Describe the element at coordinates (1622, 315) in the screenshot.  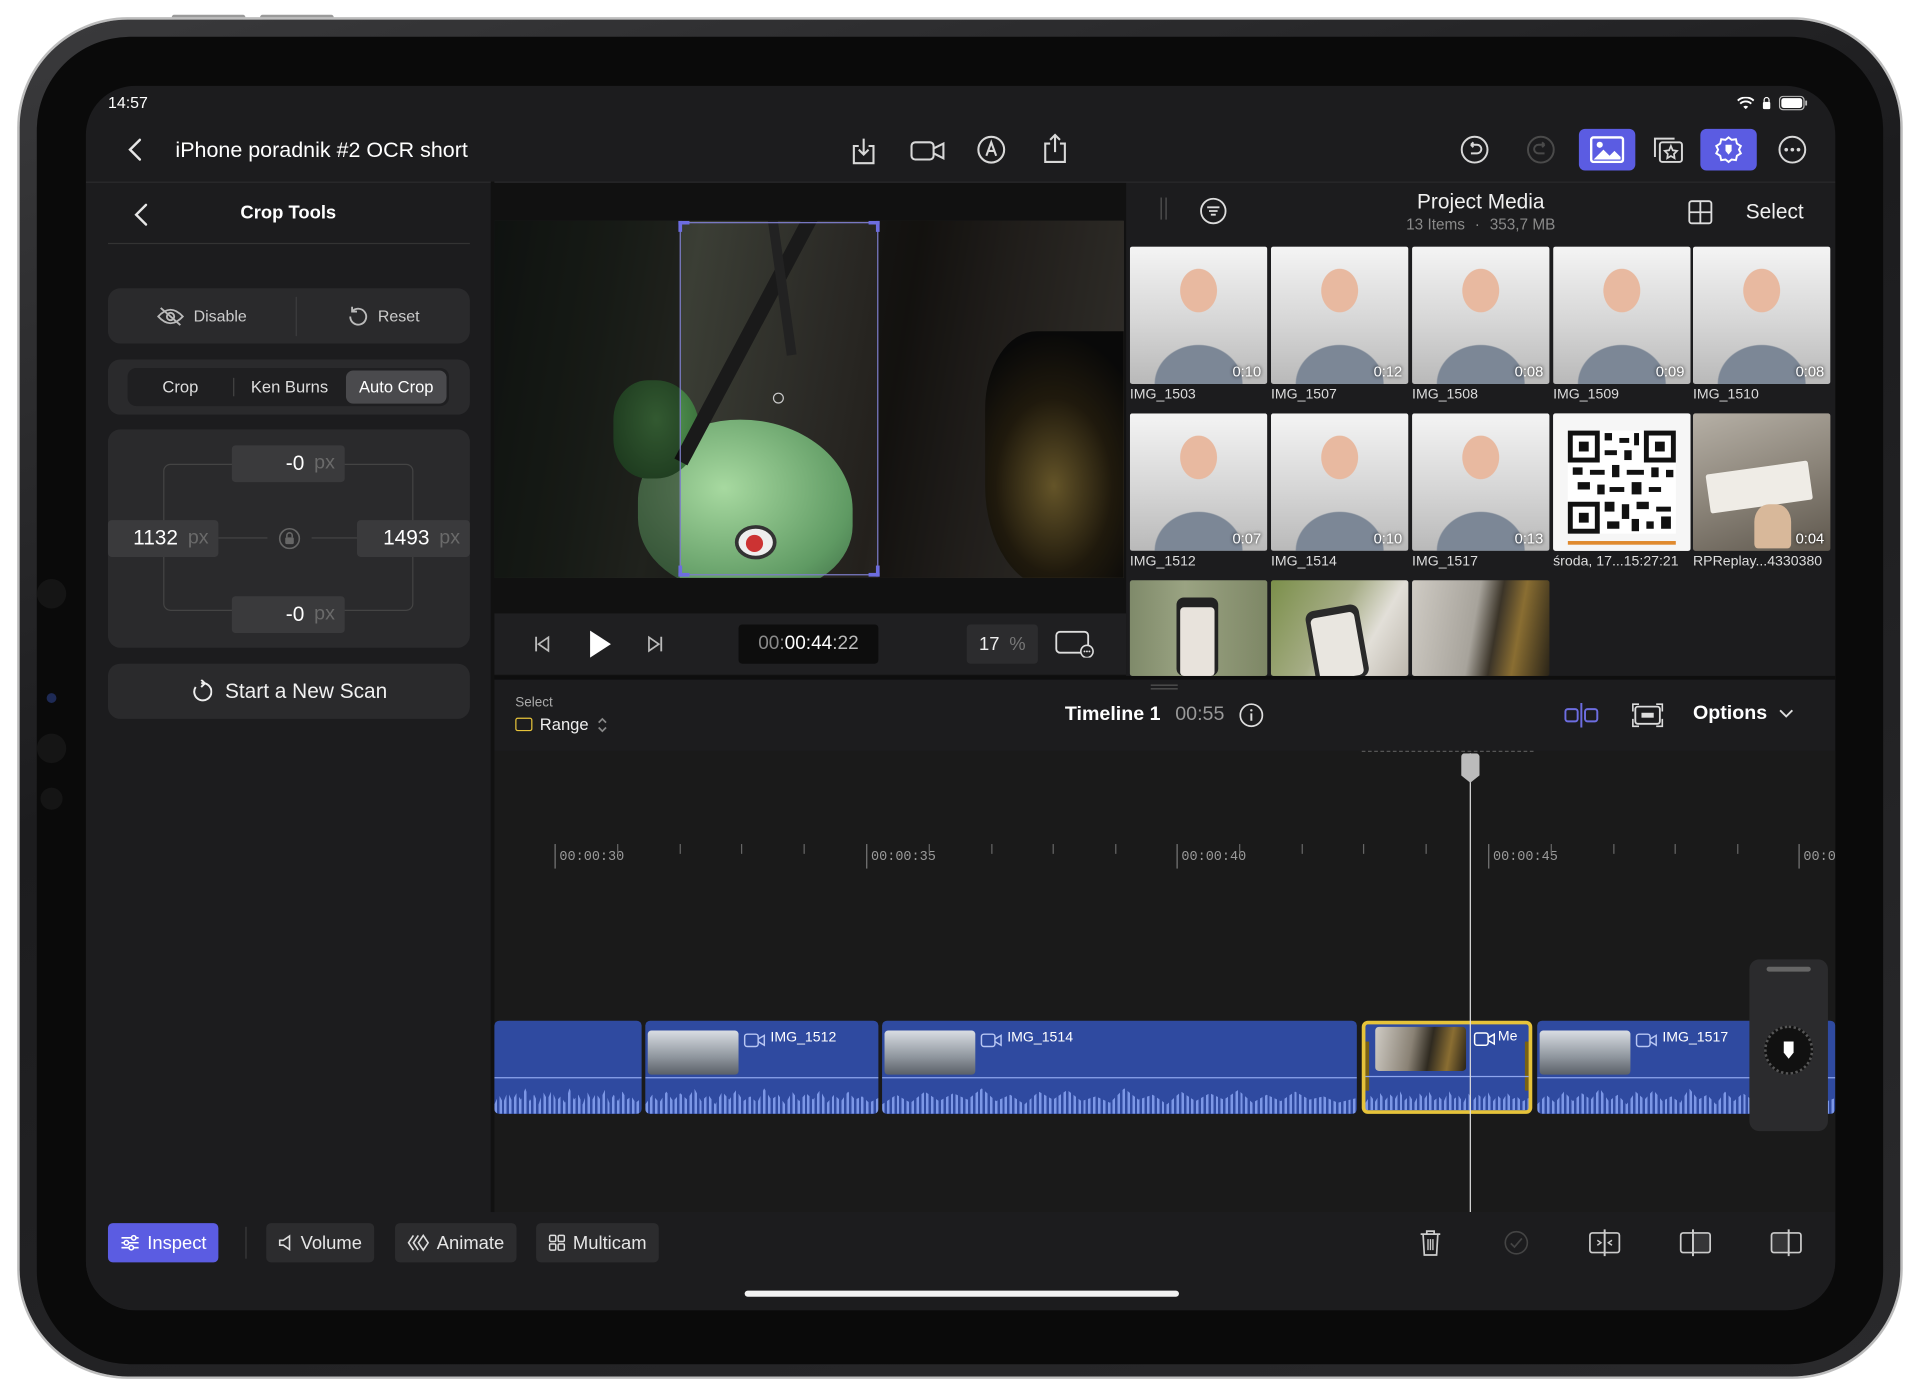
I see `media-thumb-img-1509: 0:09` at that location.